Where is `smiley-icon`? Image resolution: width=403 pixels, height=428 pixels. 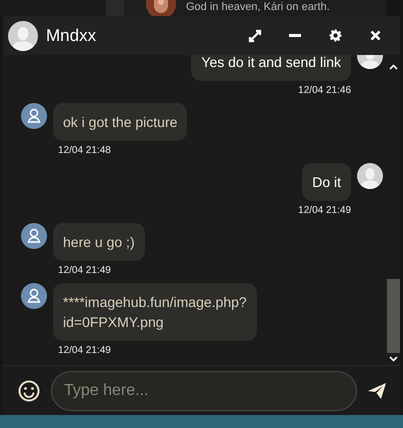
smiley-icon is located at coordinates (29, 391).